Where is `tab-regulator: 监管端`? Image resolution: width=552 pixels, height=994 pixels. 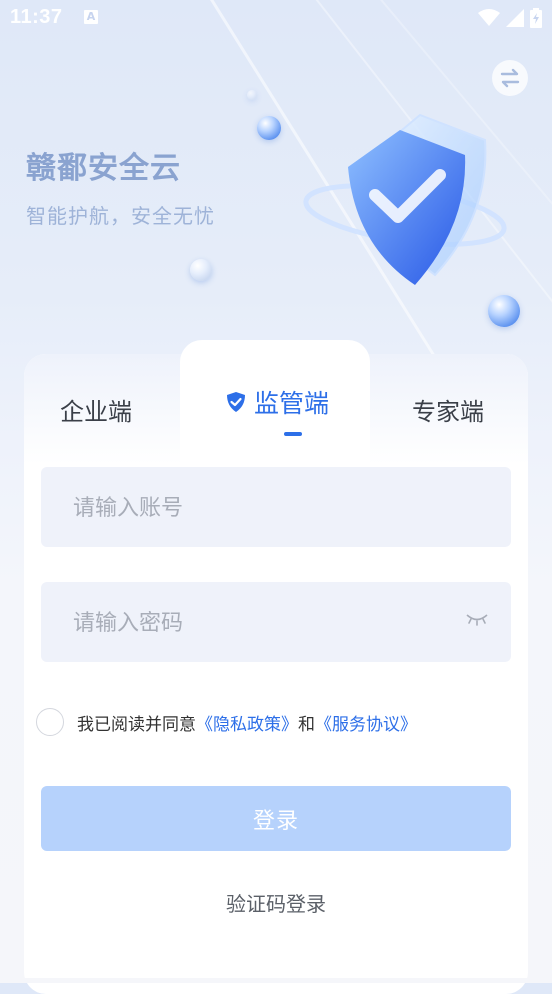
tab-regulator: 监管端 is located at coordinates (277, 402).